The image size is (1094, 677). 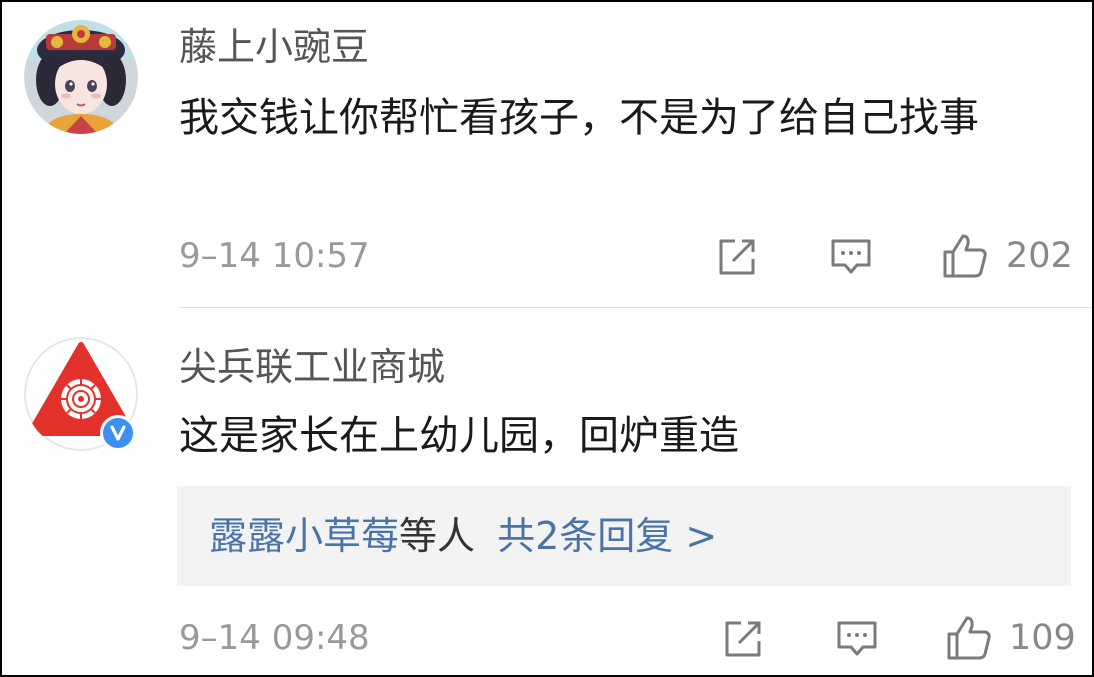 I want to click on verified-v-icon, so click(x=118, y=433).